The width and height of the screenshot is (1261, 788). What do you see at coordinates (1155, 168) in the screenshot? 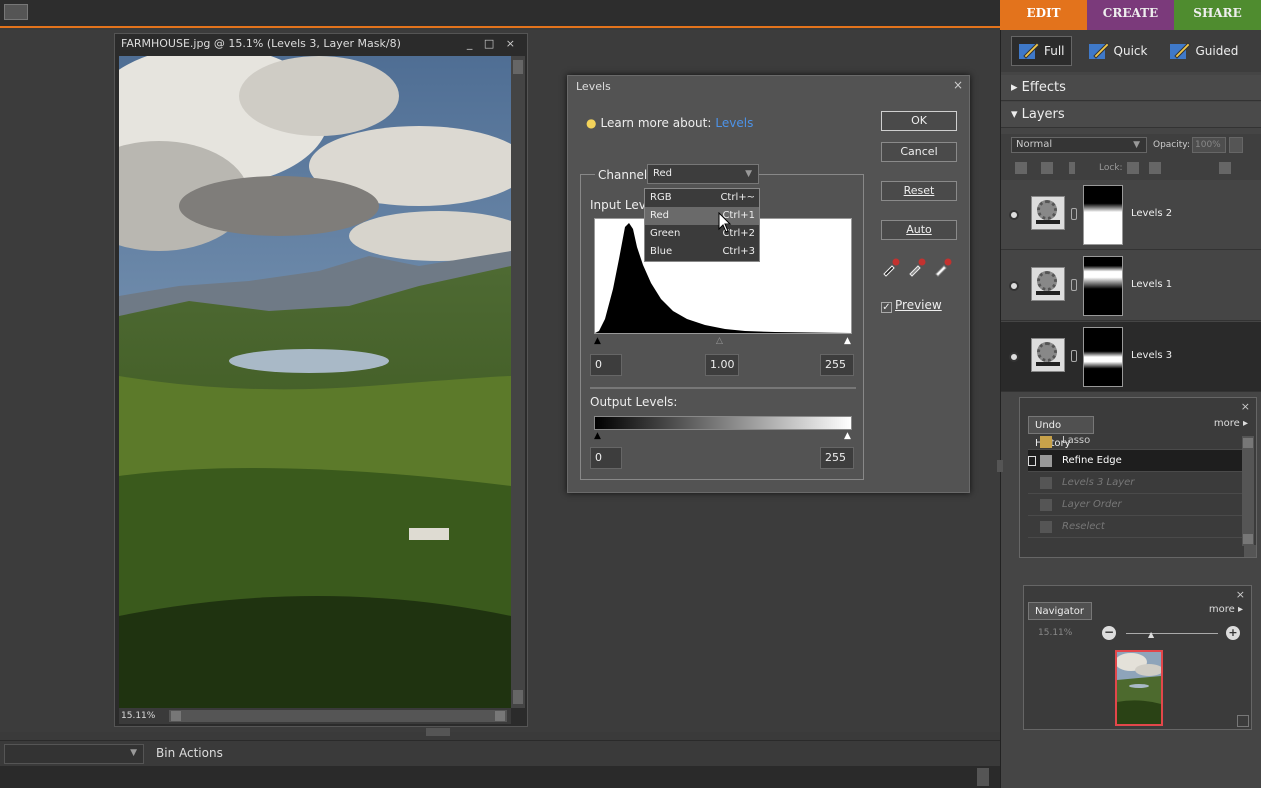
I see `lock-all-icon` at bounding box center [1155, 168].